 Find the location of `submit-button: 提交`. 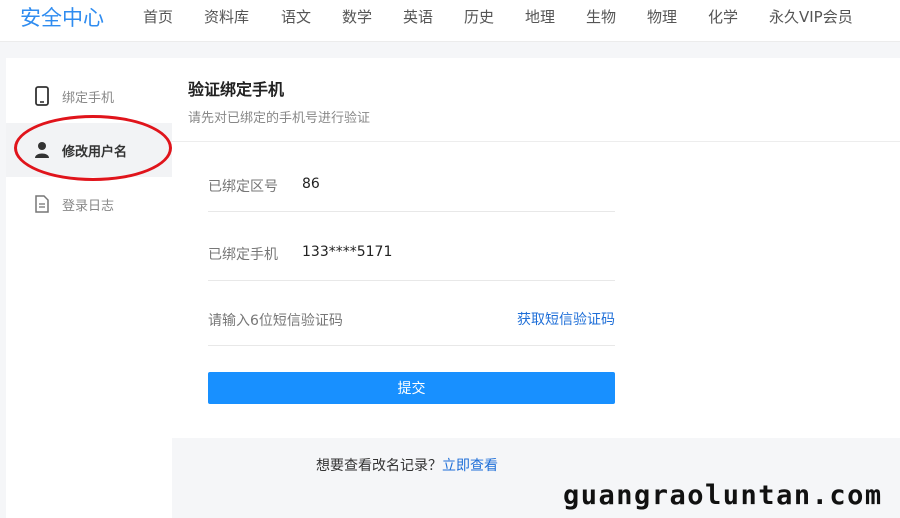

submit-button: 提交 is located at coordinates (411, 388).